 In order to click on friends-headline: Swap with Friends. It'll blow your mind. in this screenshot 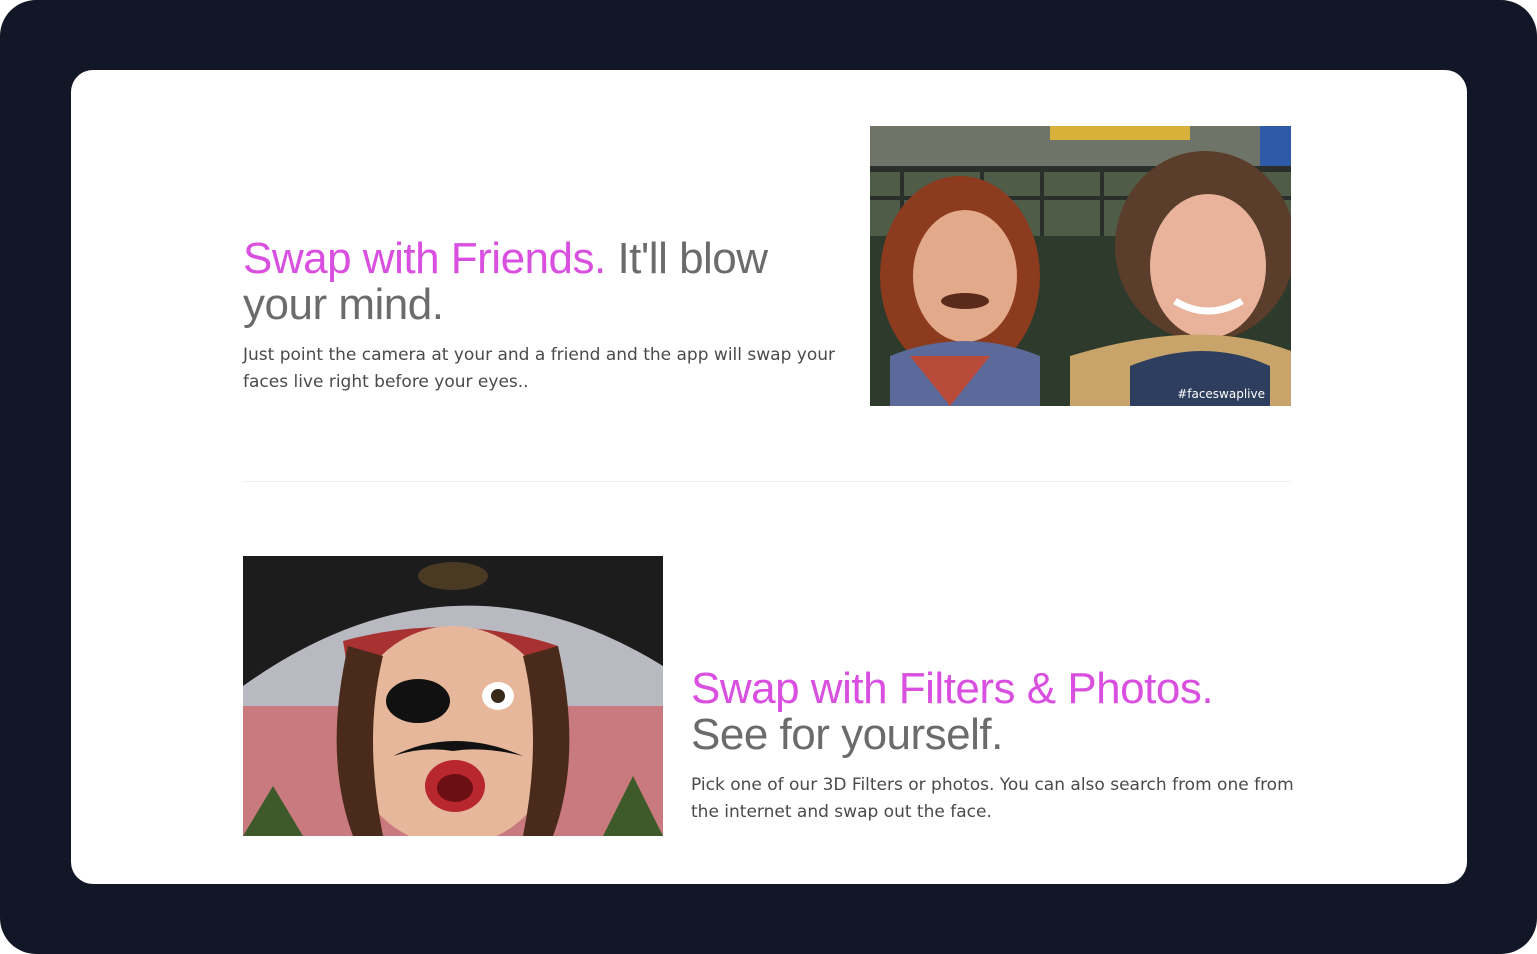, I will do `click(543, 282)`.